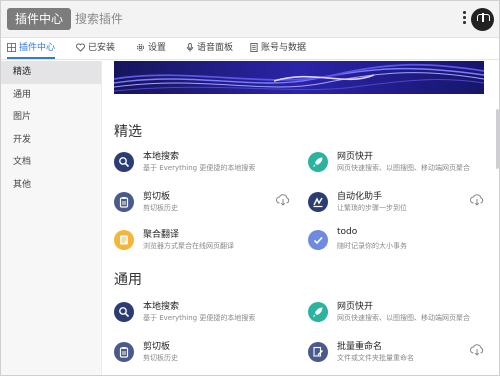 This screenshot has height=376, width=500. What do you see at coordinates (124, 240) in the screenshot?
I see `translate-icon` at bounding box center [124, 240].